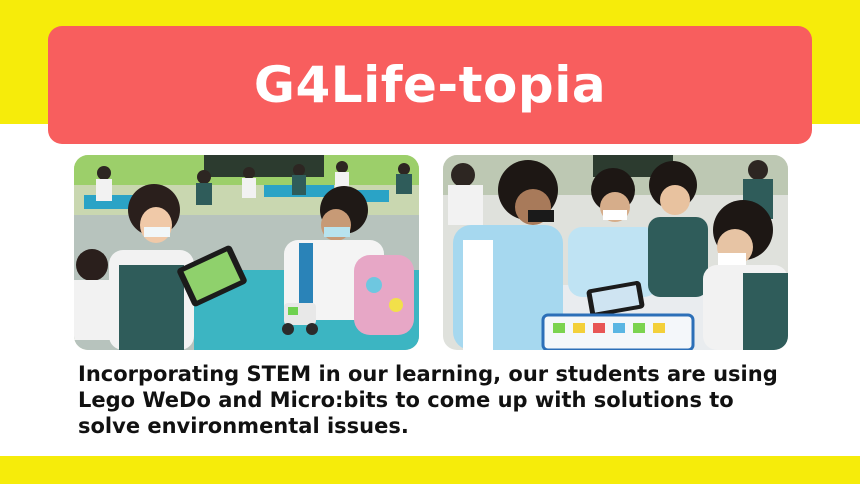  I want to click on bottom-yellow-band, so click(430, 470).